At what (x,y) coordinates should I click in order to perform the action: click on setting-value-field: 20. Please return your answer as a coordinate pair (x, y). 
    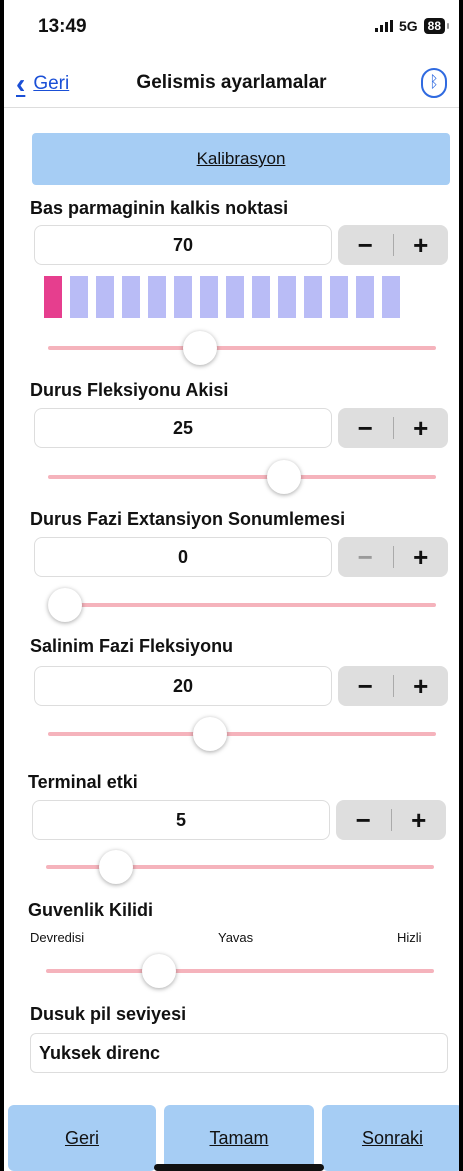
    Looking at the image, I should click on (183, 686).